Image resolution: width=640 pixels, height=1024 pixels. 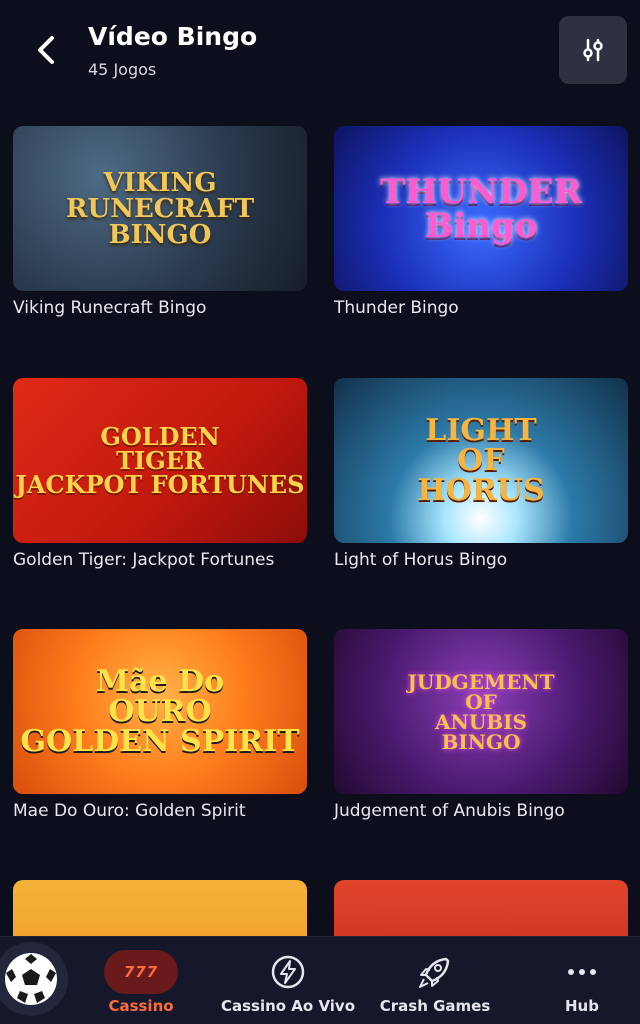 I want to click on game-logo-text: LIGHT OF HORUS, so click(x=481, y=460).